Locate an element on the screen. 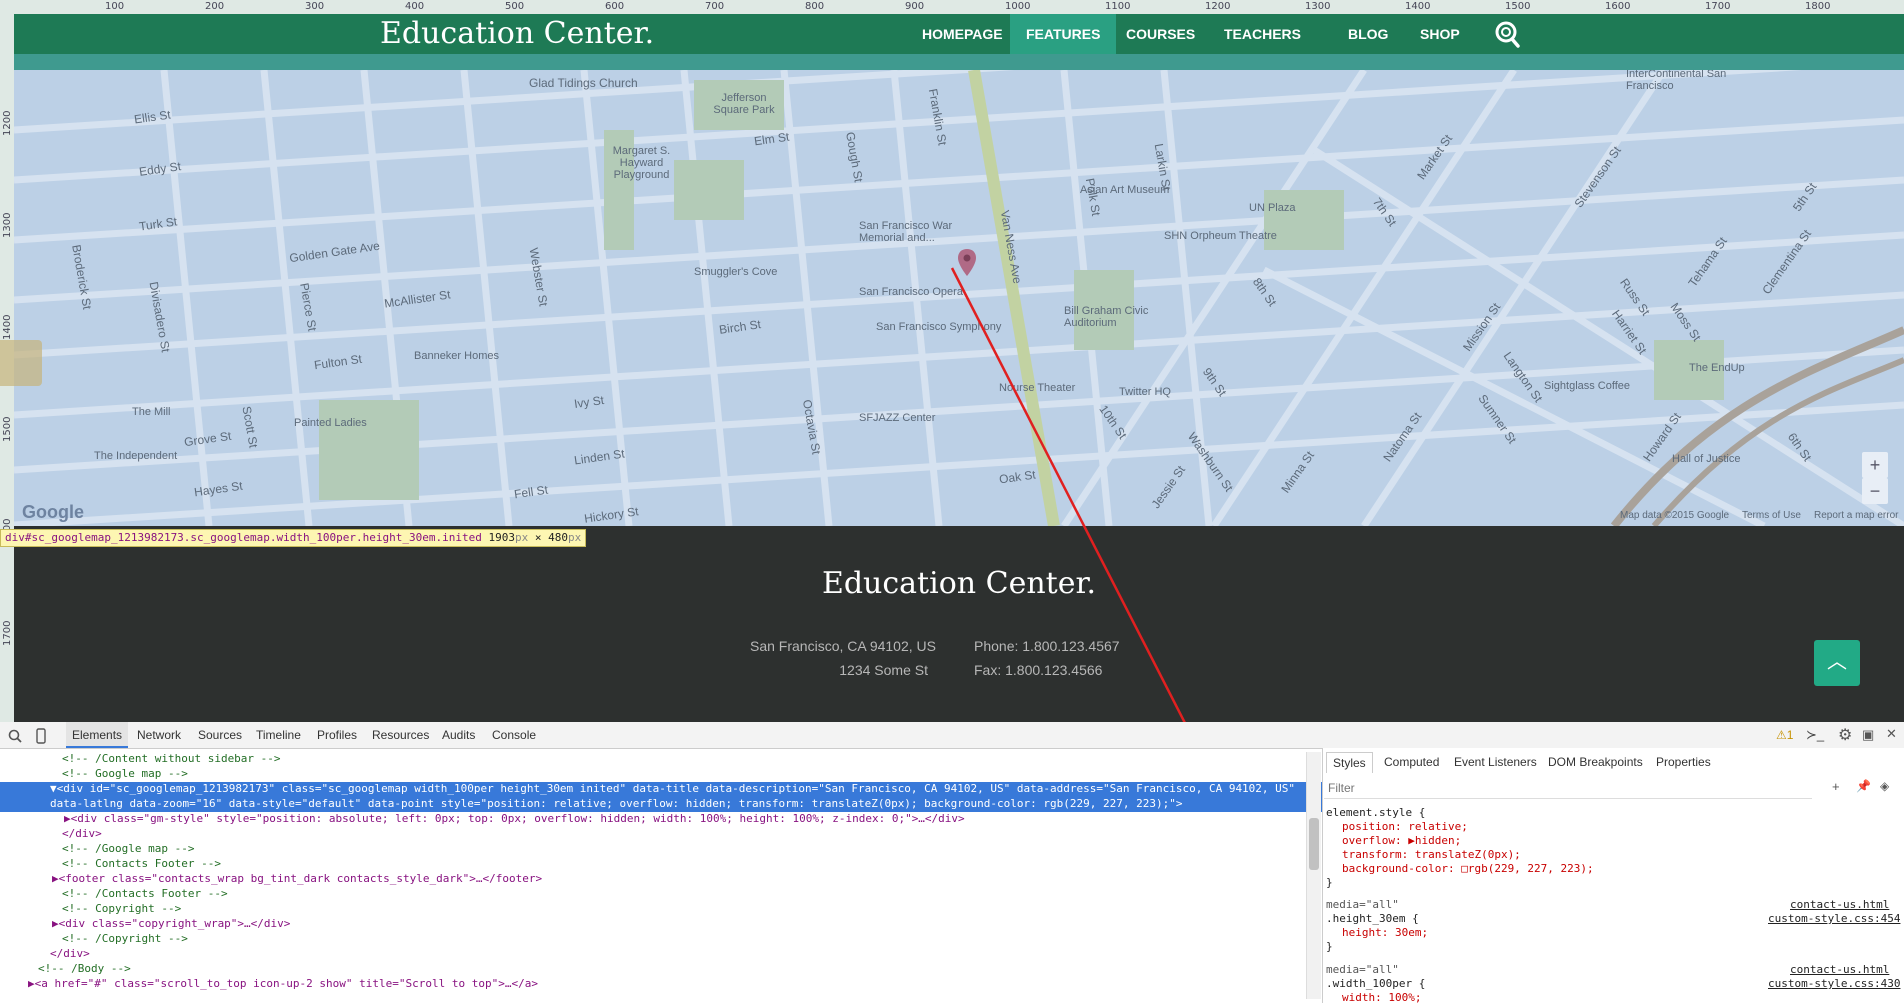 This screenshot has height=1004, width=1904. dom-node: <!-- /Body --> is located at coordinates (672, 968).